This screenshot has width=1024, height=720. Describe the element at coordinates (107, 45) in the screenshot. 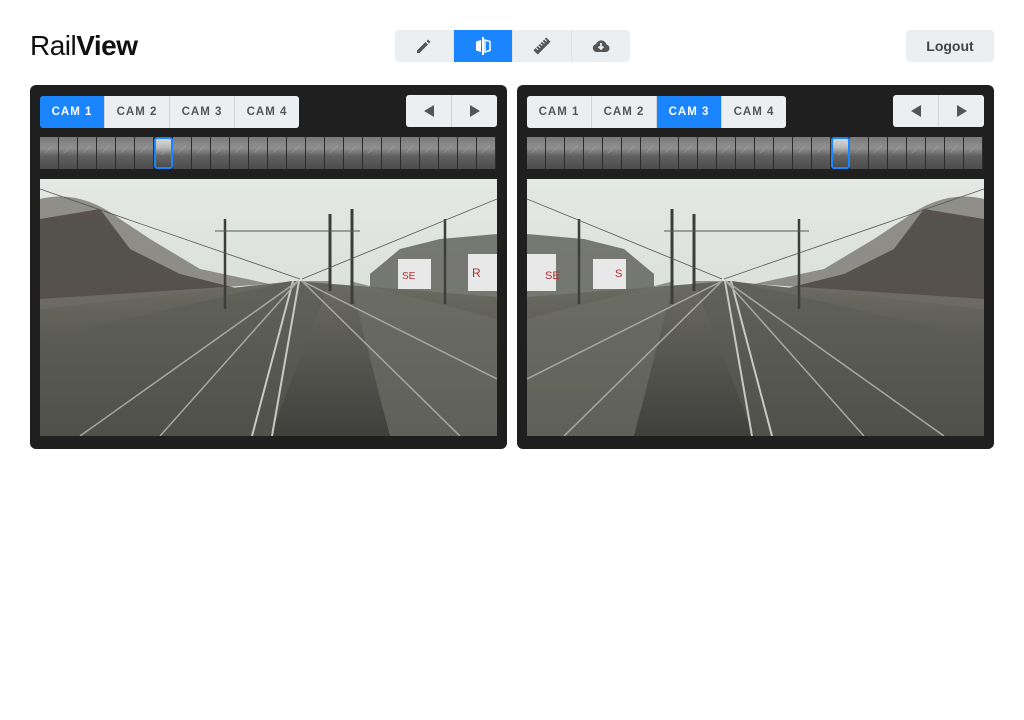

I see `logo-text-view: View` at that location.